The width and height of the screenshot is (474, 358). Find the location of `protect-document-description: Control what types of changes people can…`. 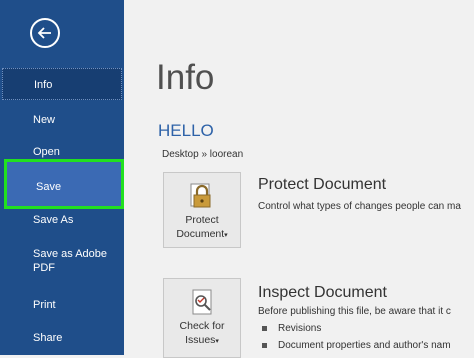

protect-document-description: Control what types of changes people can… is located at coordinates (359, 206).